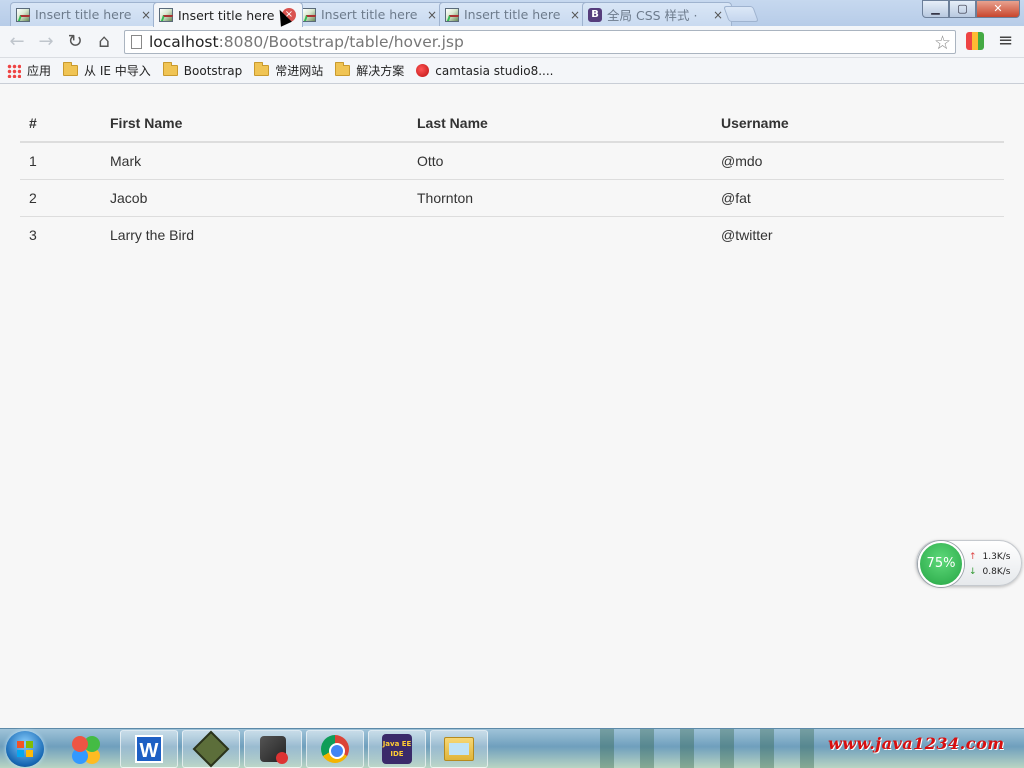 The image size is (1024, 768). Describe the element at coordinates (996, 572) in the screenshot. I see `download-speed: 0.8K/s` at that location.